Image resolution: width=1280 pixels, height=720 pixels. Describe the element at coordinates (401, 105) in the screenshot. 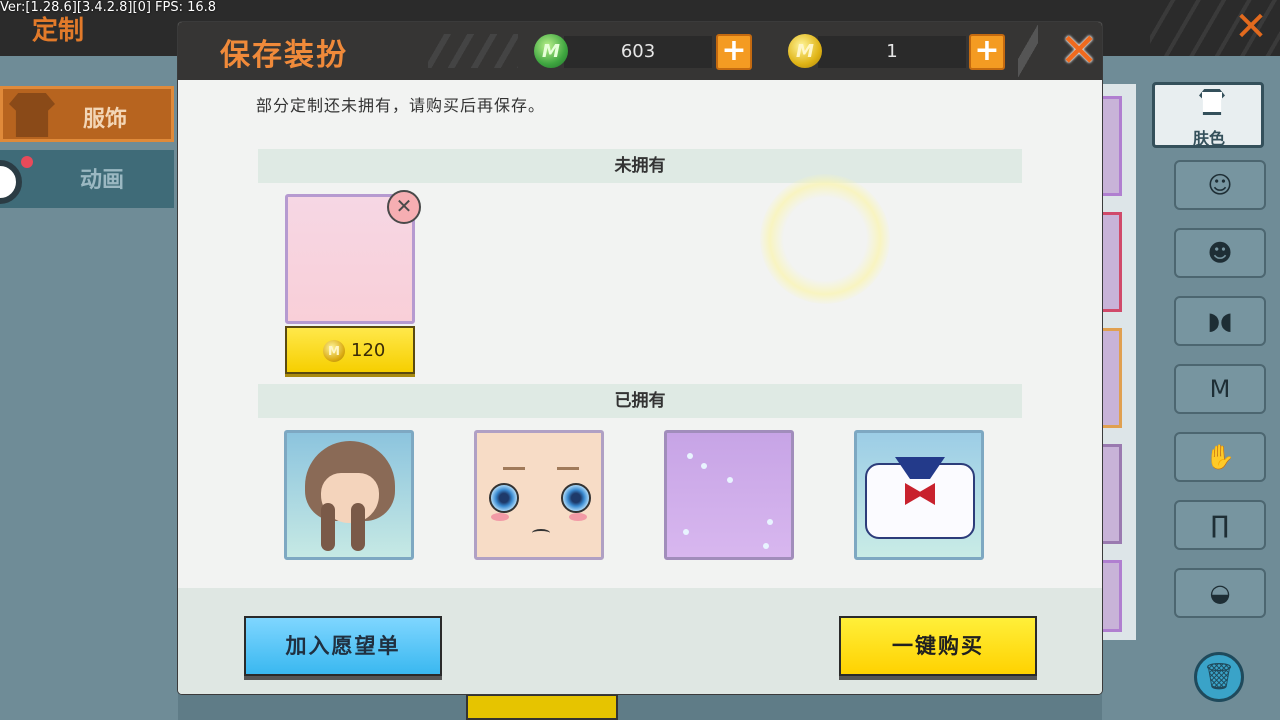

I see `dialog-message: 部分定制还未拥有，请购买后再保存。` at that location.